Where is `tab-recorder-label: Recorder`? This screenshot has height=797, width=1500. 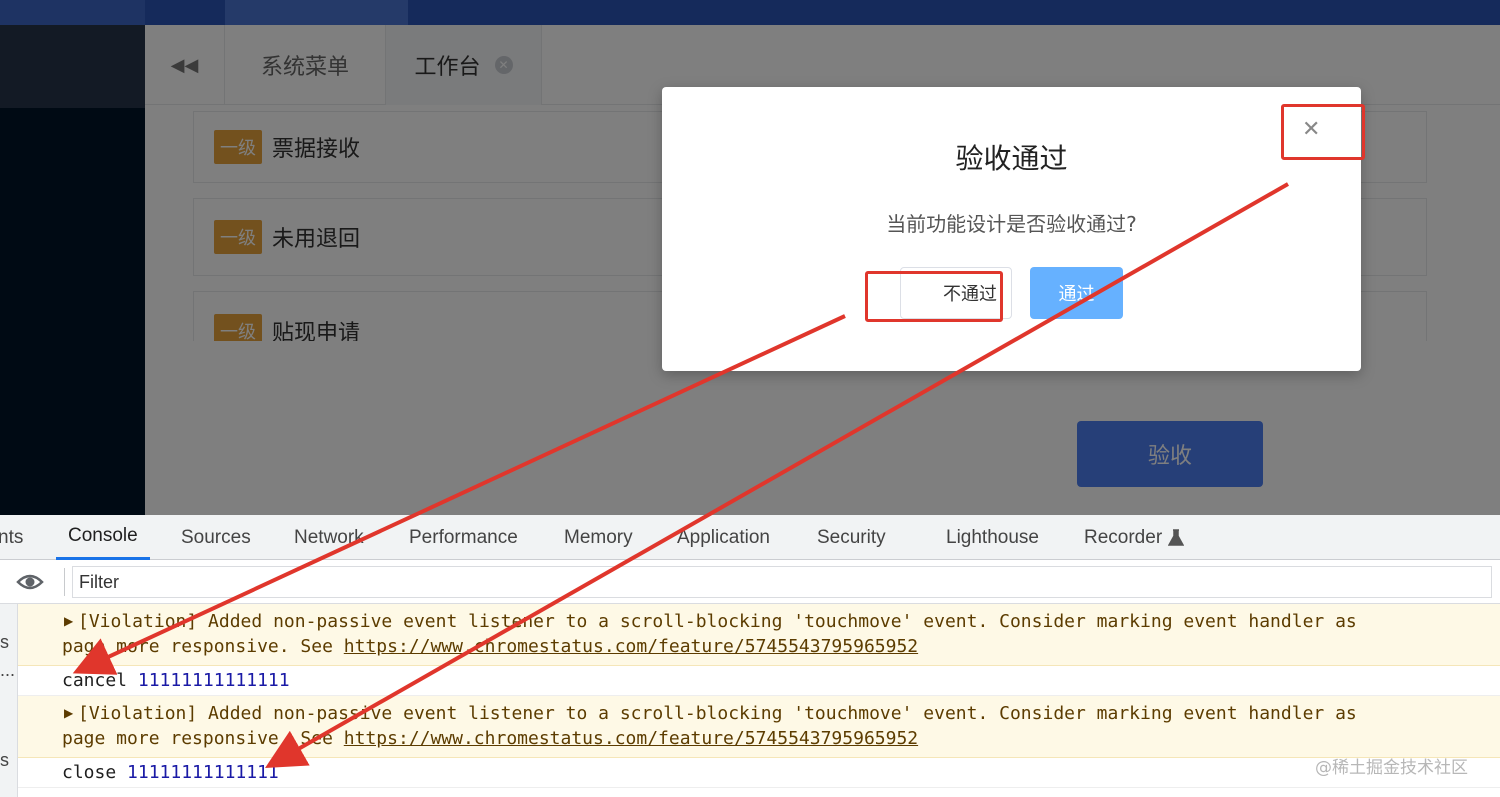
tab-recorder-label: Recorder is located at coordinates (1123, 537).